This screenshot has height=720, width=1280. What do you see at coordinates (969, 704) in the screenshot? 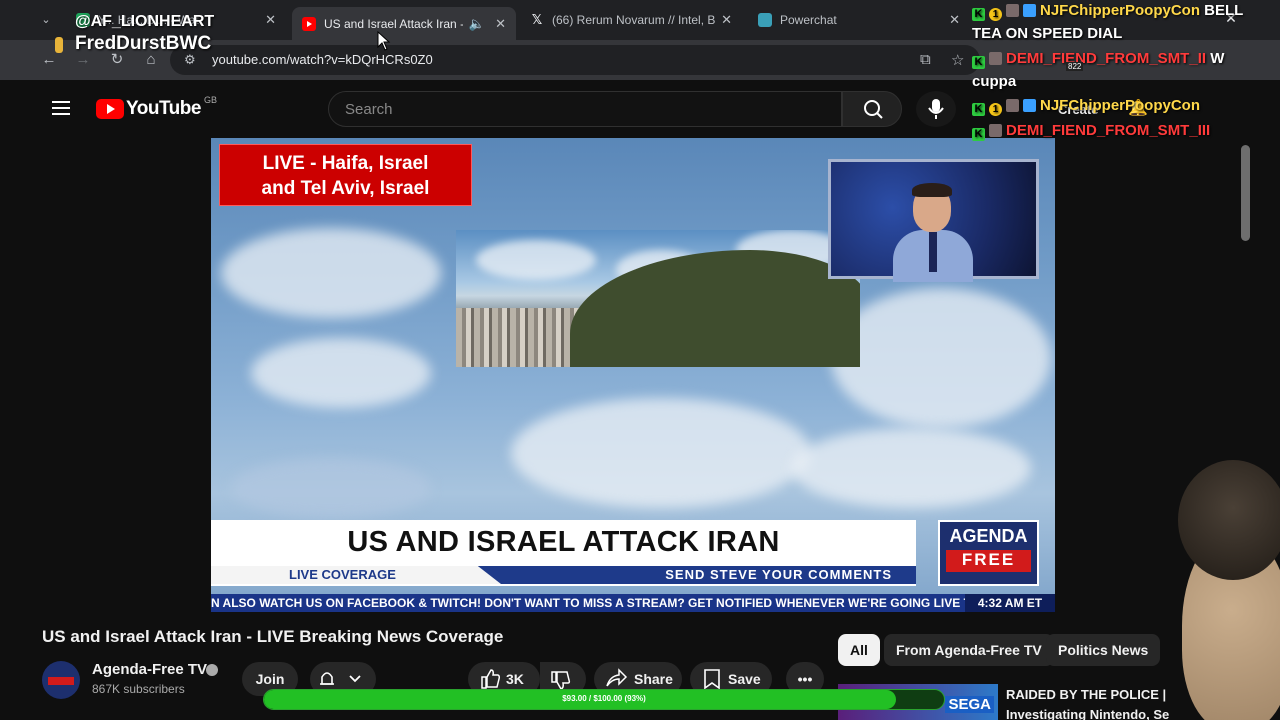
I see `thumbnail-text: SEGA` at bounding box center [969, 704].